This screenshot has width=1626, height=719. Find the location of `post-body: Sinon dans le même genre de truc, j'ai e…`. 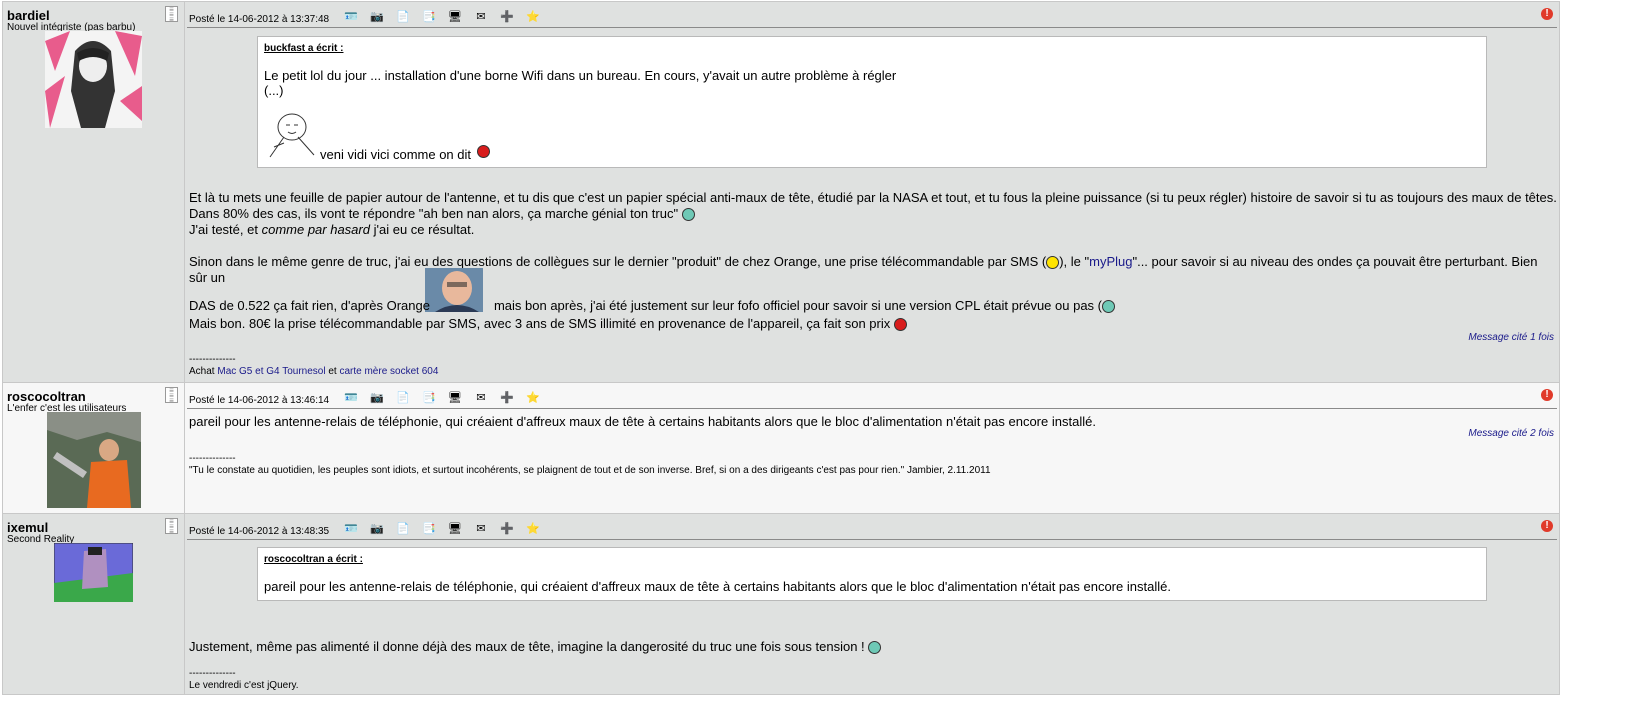

post-body: Sinon dans le même genre de truc, j'ai e… is located at coordinates (863, 269).